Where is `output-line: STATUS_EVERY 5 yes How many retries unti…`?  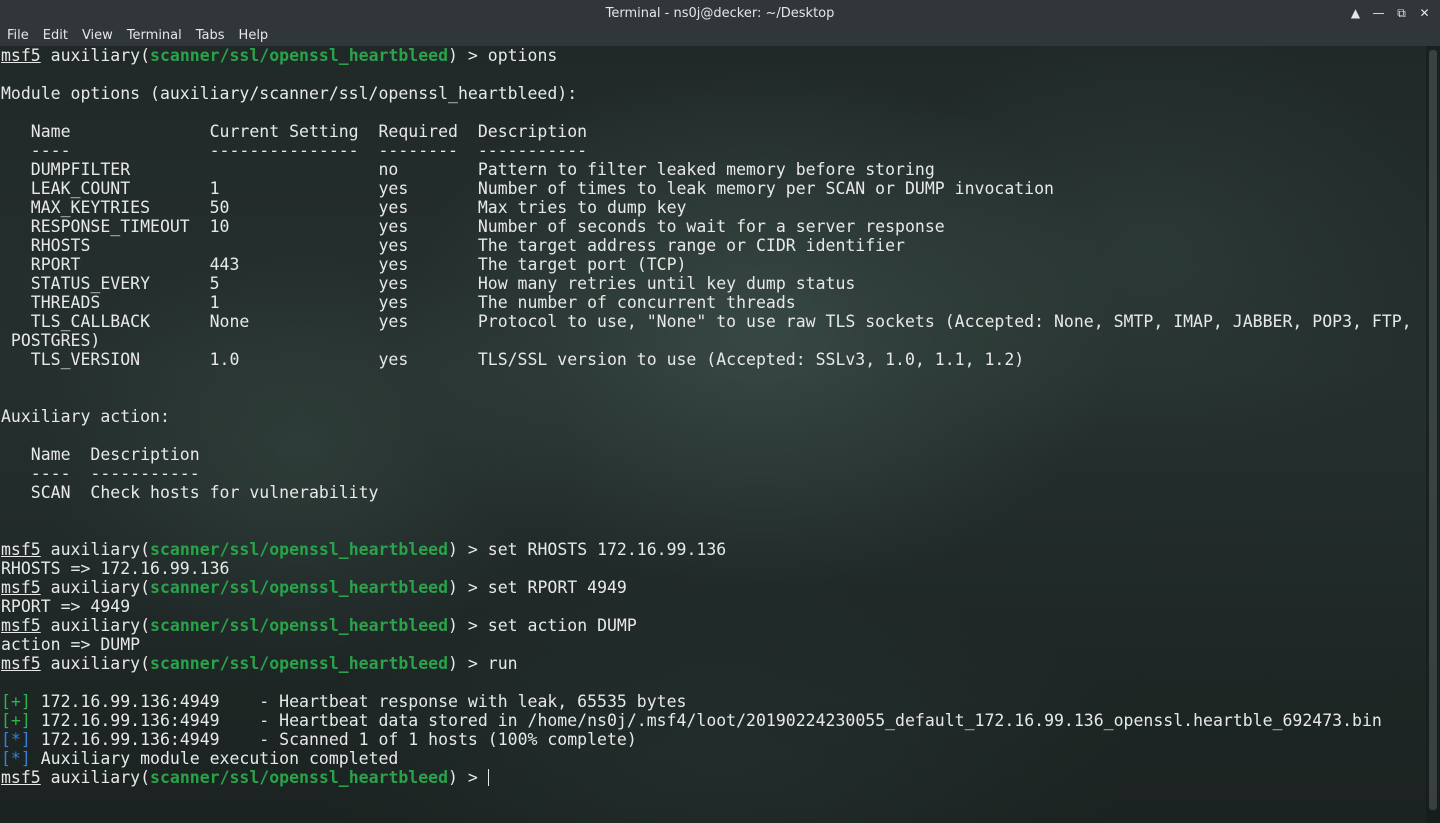 output-line: STATUS_EVERY 5 yes How many retries unti… is located at coordinates (428, 283).